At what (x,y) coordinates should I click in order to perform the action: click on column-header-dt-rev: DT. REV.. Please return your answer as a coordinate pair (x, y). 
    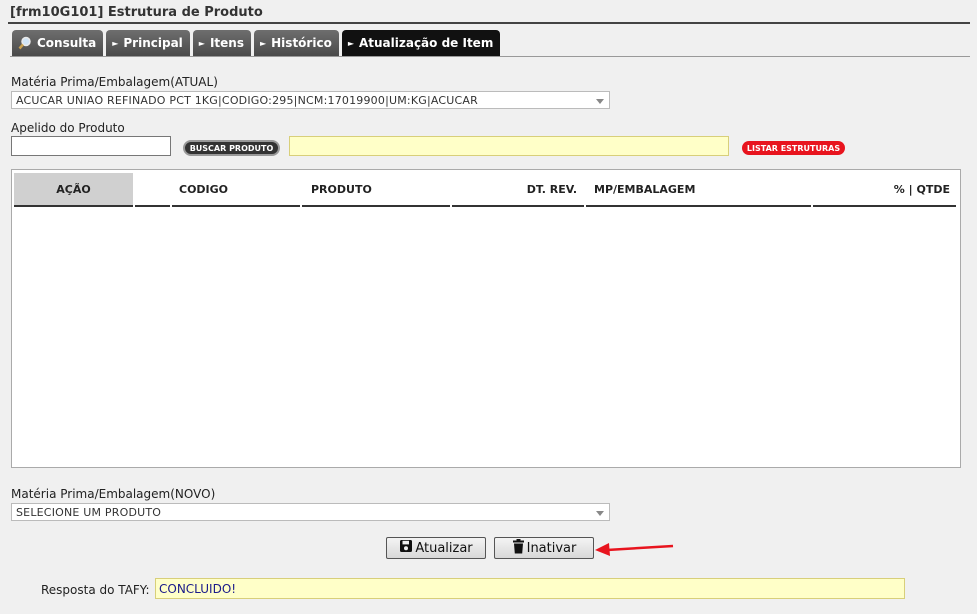
    Looking at the image, I should click on (514, 189).